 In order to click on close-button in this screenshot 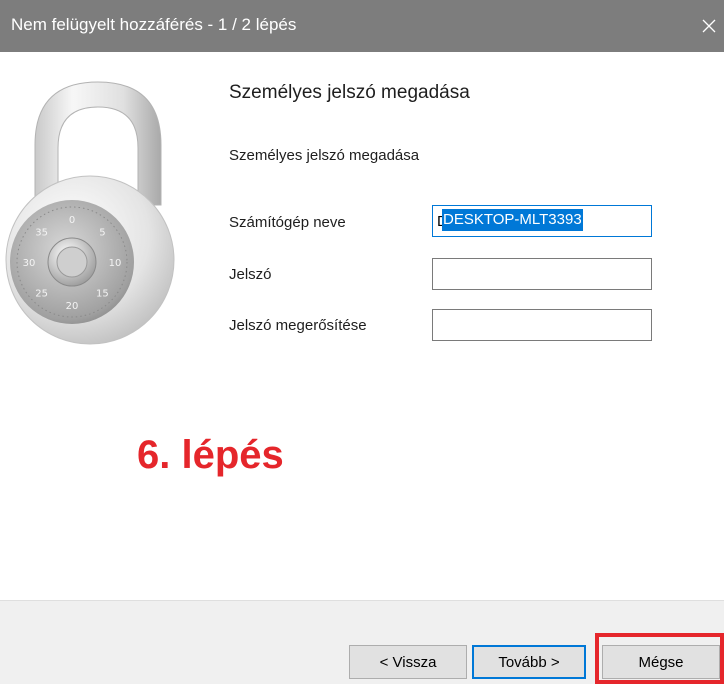, I will do `click(709, 26)`.